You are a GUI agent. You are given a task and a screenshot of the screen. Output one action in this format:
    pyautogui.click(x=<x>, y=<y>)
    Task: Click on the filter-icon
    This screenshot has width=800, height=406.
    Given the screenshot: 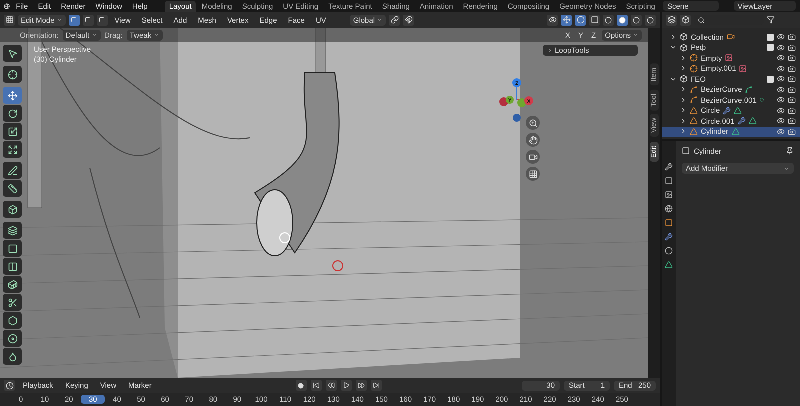 What is the action you would take?
    pyautogui.click(x=771, y=20)
    